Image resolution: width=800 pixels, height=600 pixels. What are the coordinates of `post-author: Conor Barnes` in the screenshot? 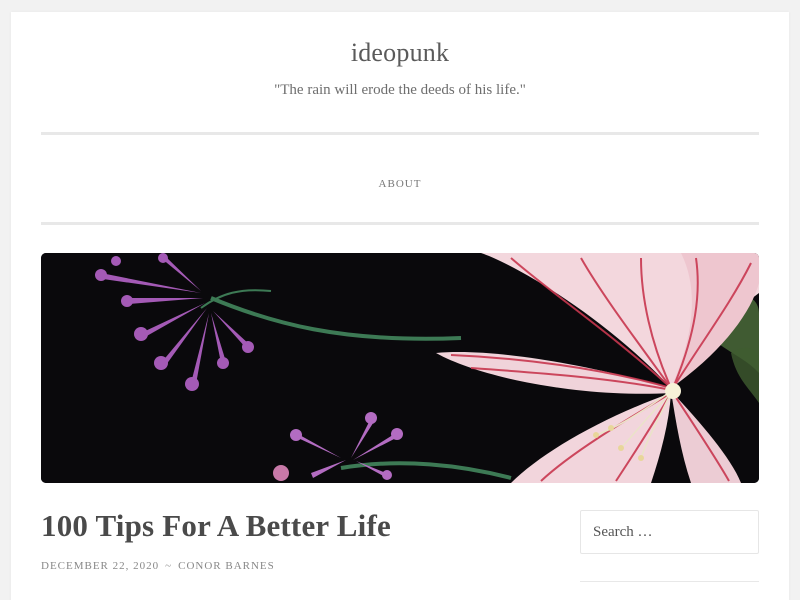 It's located at (226, 566).